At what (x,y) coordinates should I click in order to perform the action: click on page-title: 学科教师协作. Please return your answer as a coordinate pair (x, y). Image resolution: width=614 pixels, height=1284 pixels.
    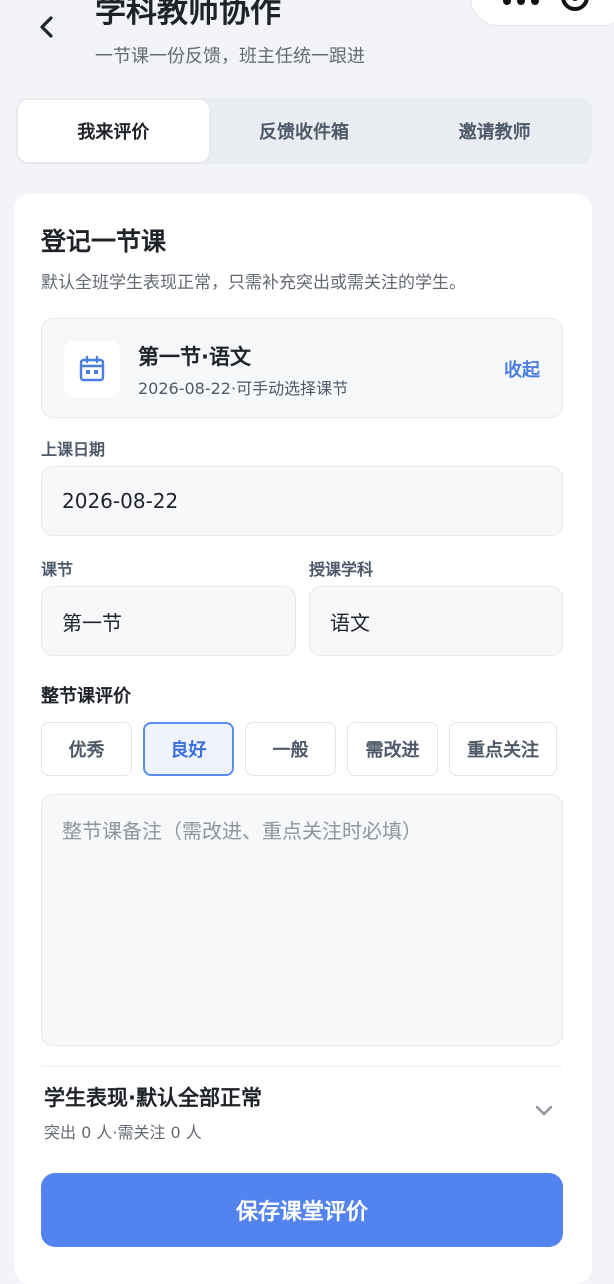
    Looking at the image, I should click on (188, 15).